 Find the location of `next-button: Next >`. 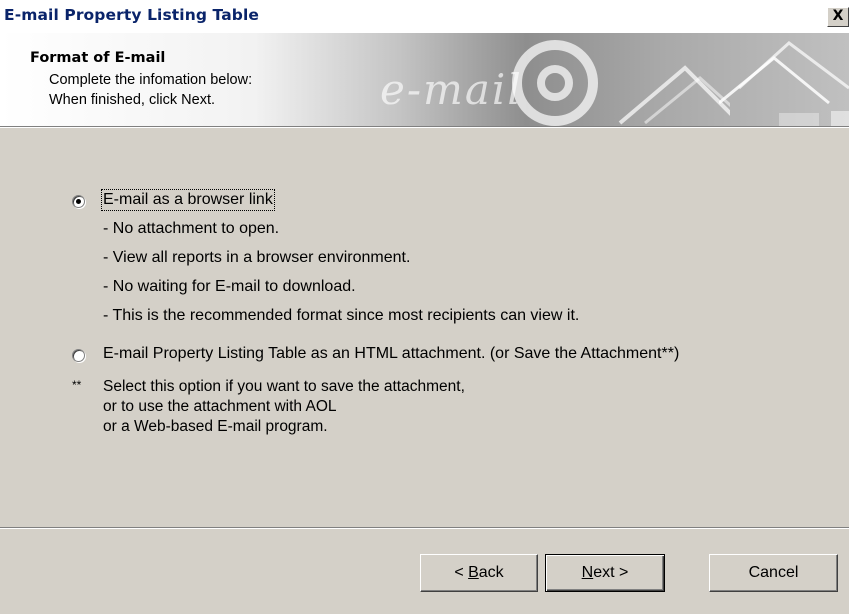

next-button: Next > is located at coordinates (605, 573).